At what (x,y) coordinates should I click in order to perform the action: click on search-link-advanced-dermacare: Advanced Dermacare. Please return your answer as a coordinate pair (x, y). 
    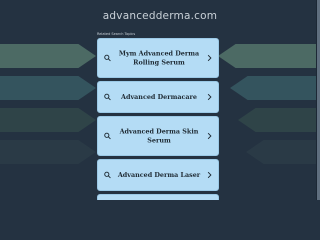
    Looking at the image, I should click on (158, 97).